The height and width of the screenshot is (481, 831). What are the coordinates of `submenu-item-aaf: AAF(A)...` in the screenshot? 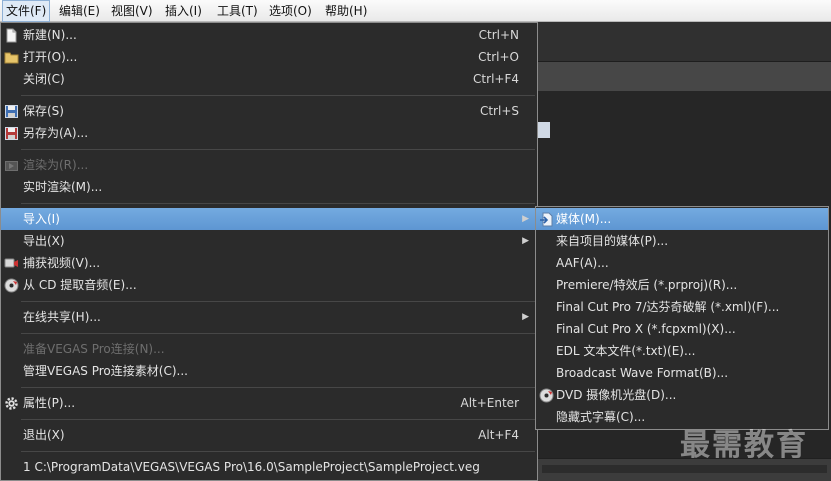 It's located at (682, 263).